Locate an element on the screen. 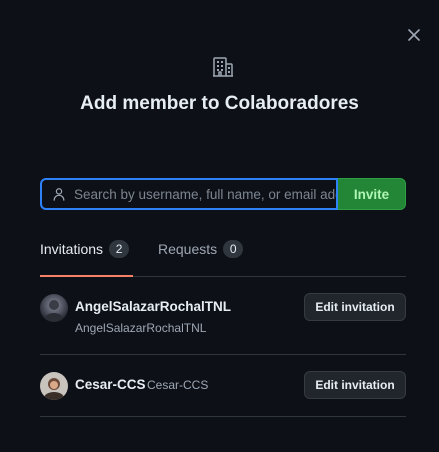 The image size is (439, 452). member-login: Cesar-CCS is located at coordinates (178, 385).